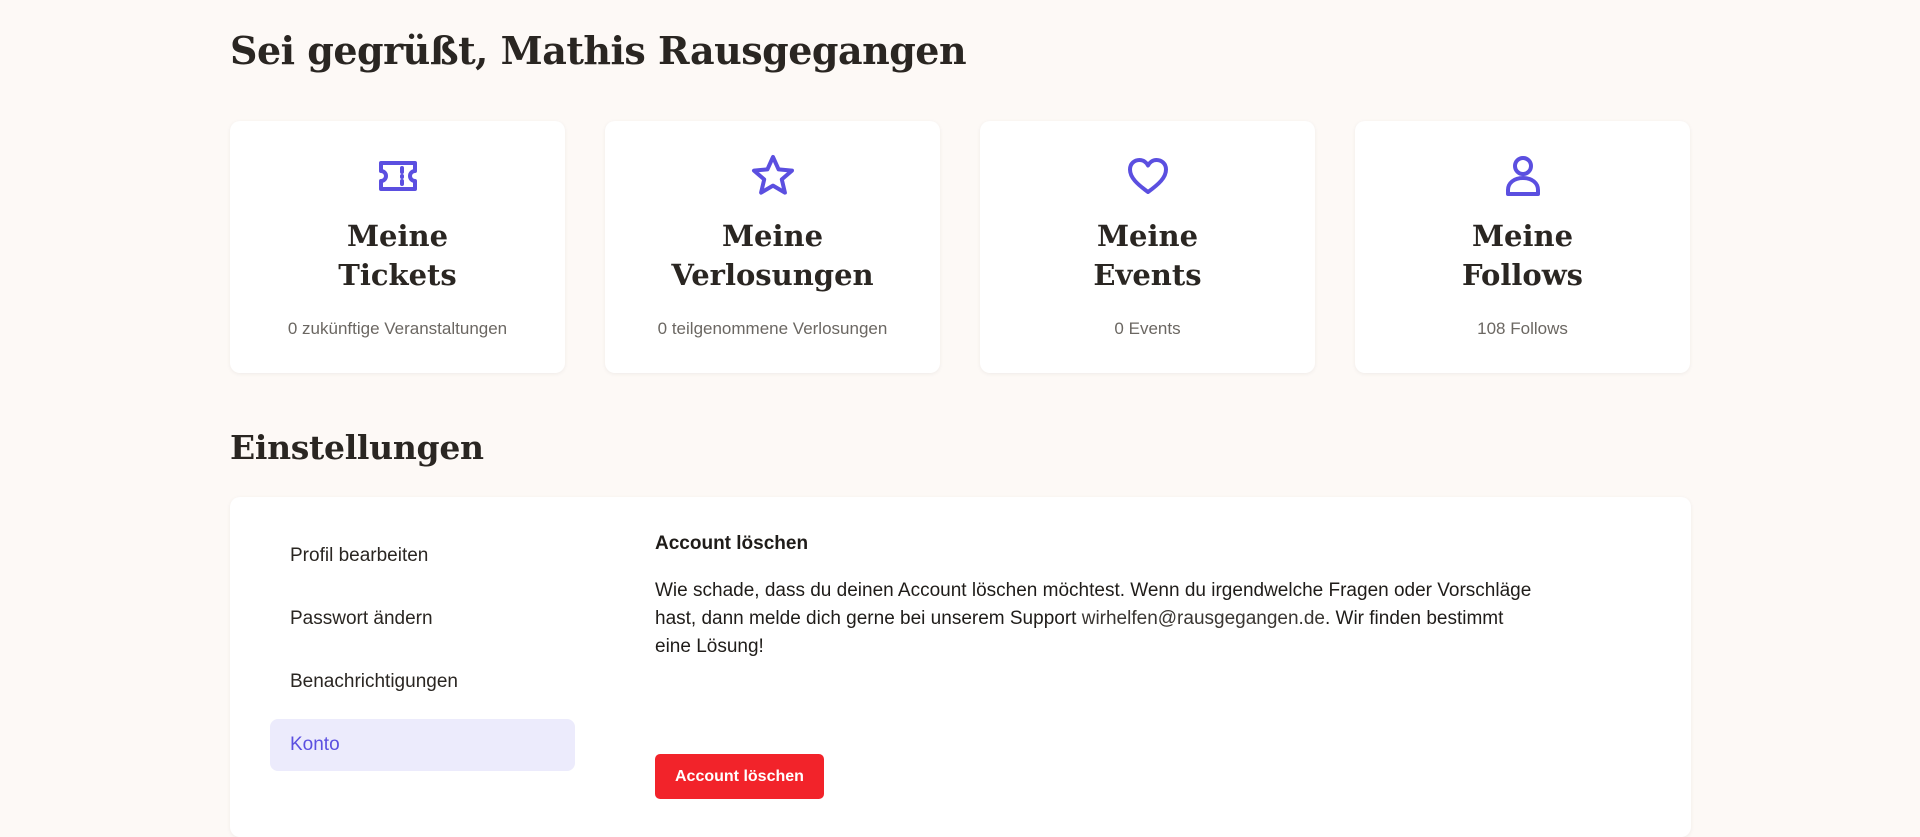 This screenshot has height=837, width=1920. What do you see at coordinates (1148, 176) in the screenshot?
I see `heart-icon` at bounding box center [1148, 176].